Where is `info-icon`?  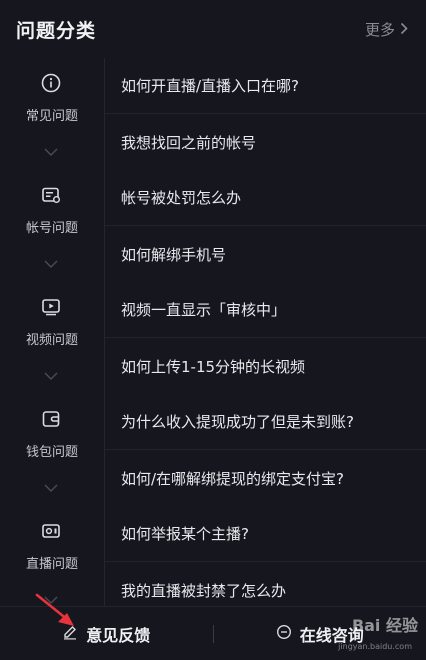
info-icon is located at coordinates (51, 83).